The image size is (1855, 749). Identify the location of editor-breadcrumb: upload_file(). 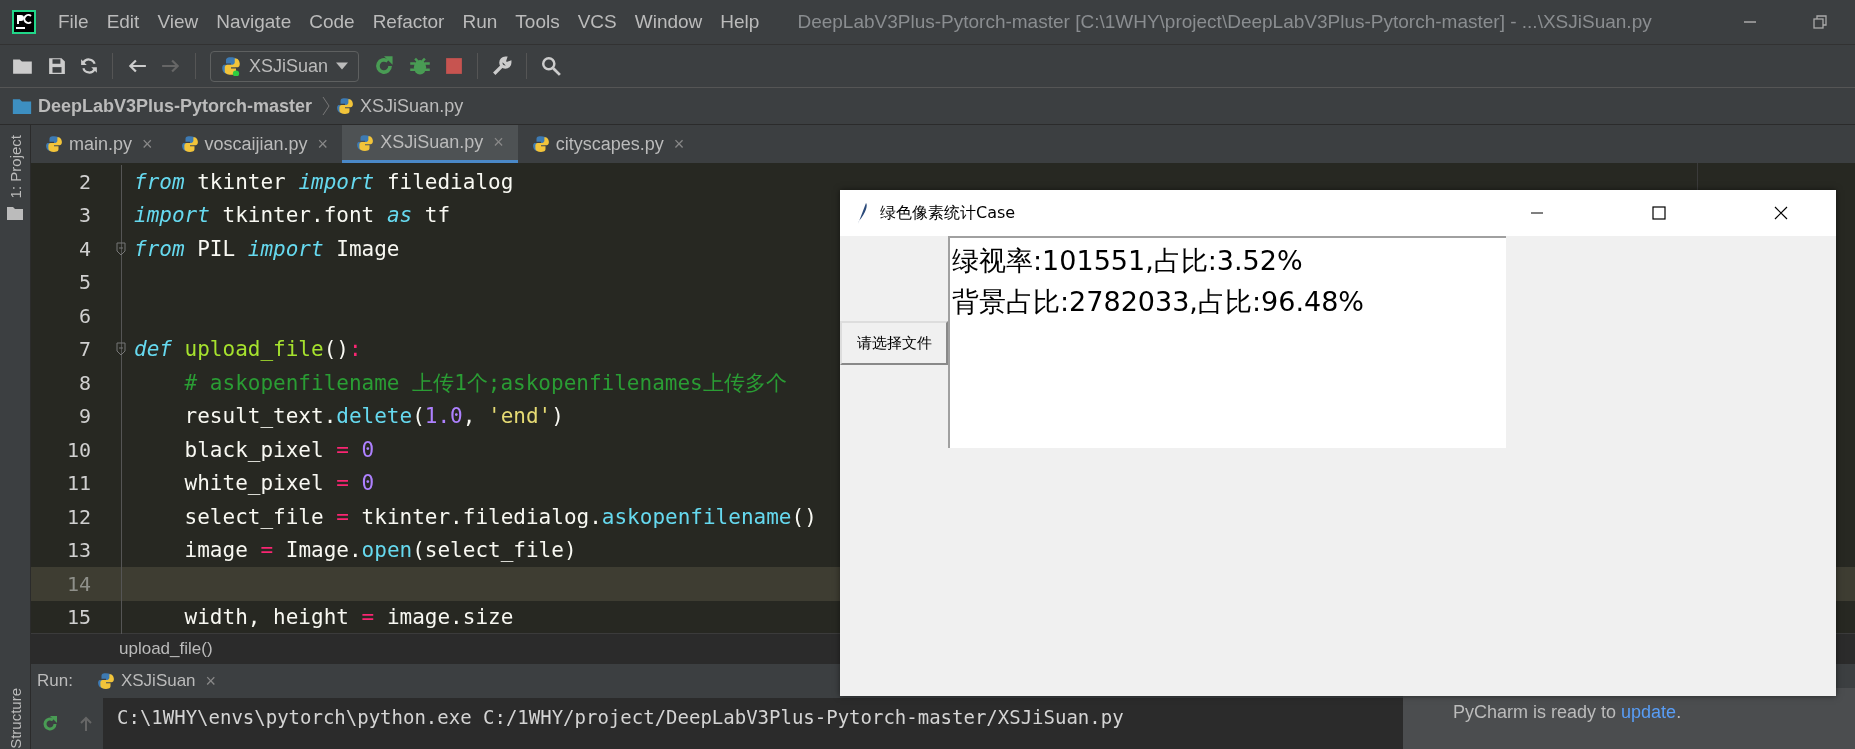
(166, 649).